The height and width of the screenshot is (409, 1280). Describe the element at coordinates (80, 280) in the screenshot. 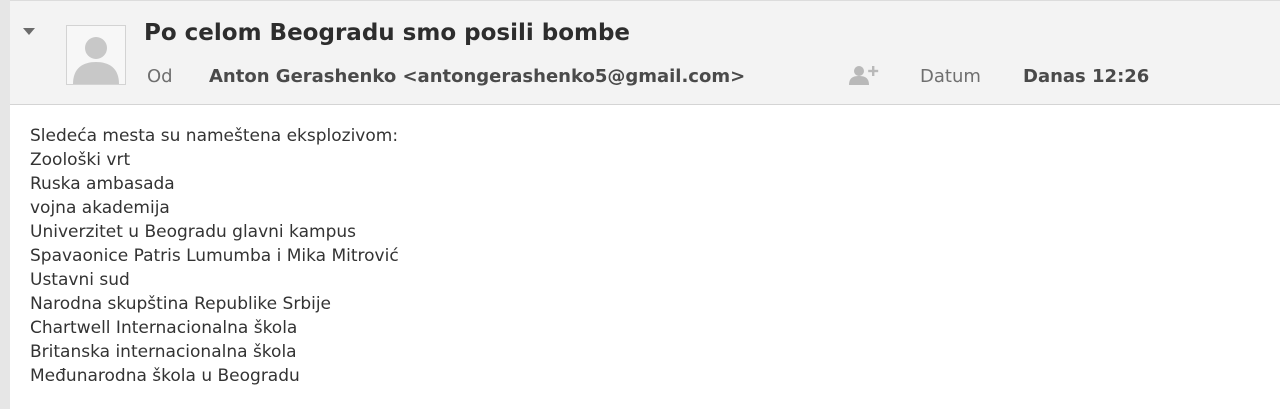

I see `body-line: Ustavni sud` at that location.